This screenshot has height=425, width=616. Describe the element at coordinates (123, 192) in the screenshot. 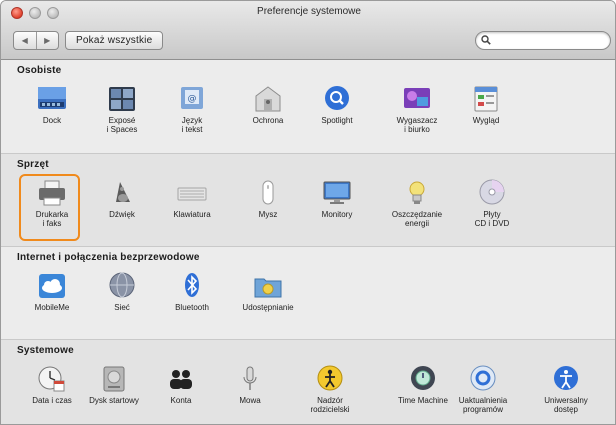

I see `sound-icon` at that location.